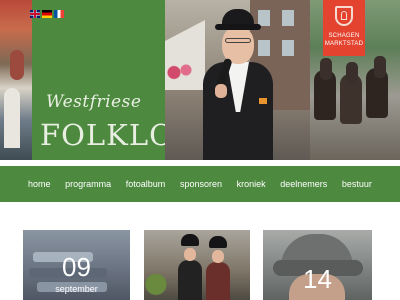 The image size is (400, 300). I want to click on french-flag-icon, so click(59, 14).